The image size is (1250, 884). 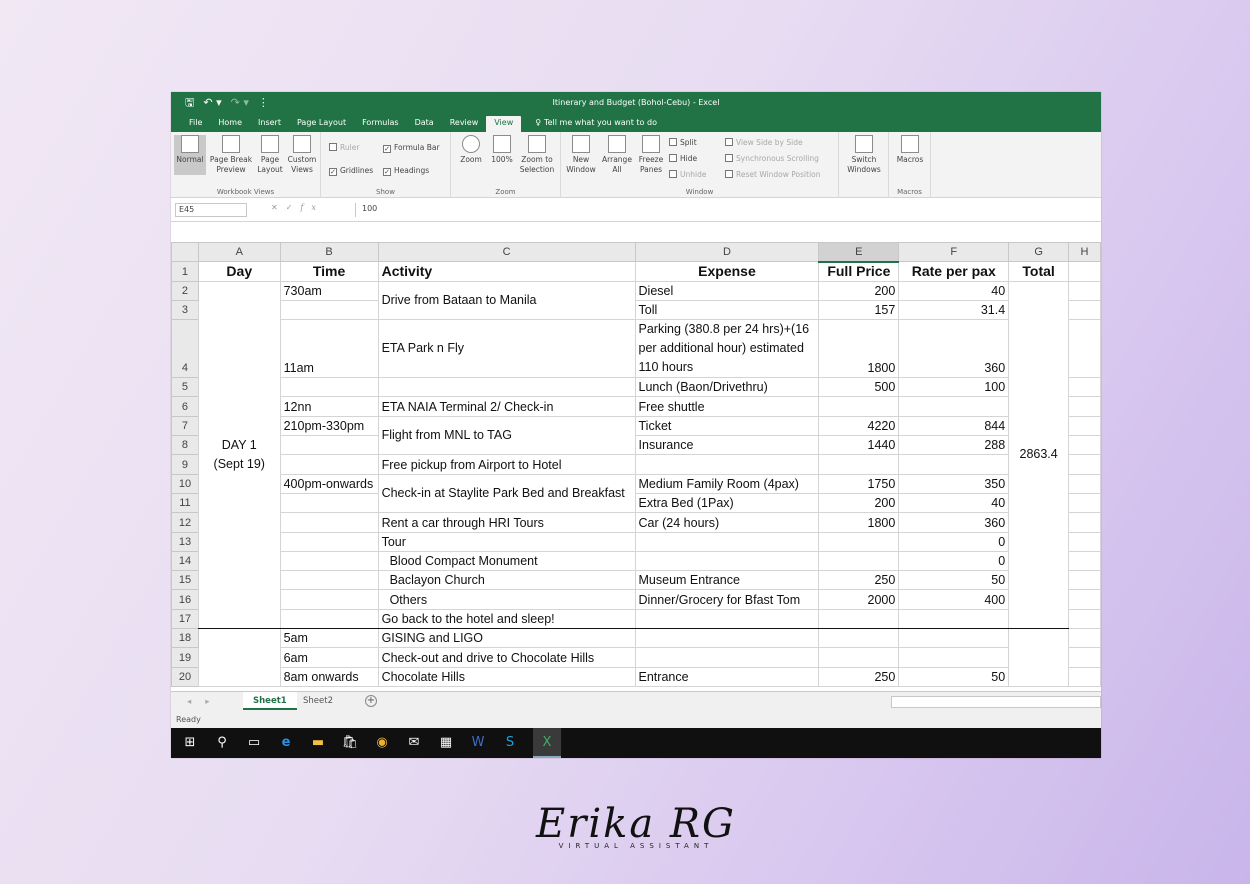 I want to click on zoom-to-selection-button: Zoom to Selection, so click(x=537, y=155).